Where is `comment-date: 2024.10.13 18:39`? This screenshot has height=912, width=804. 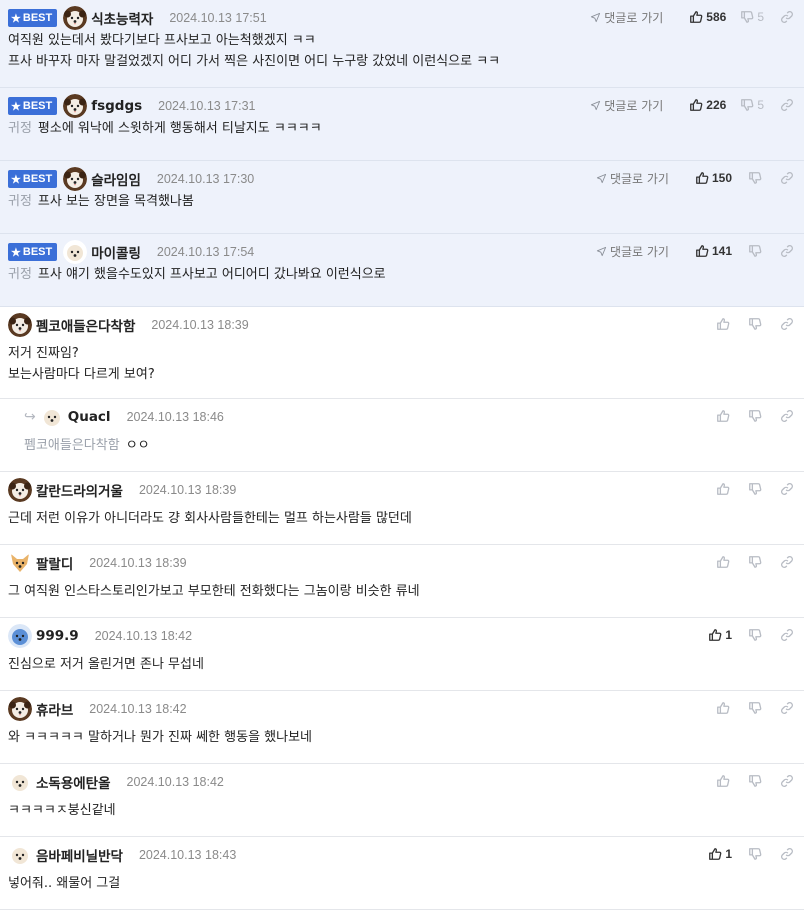 comment-date: 2024.10.13 18:39 is located at coordinates (187, 490).